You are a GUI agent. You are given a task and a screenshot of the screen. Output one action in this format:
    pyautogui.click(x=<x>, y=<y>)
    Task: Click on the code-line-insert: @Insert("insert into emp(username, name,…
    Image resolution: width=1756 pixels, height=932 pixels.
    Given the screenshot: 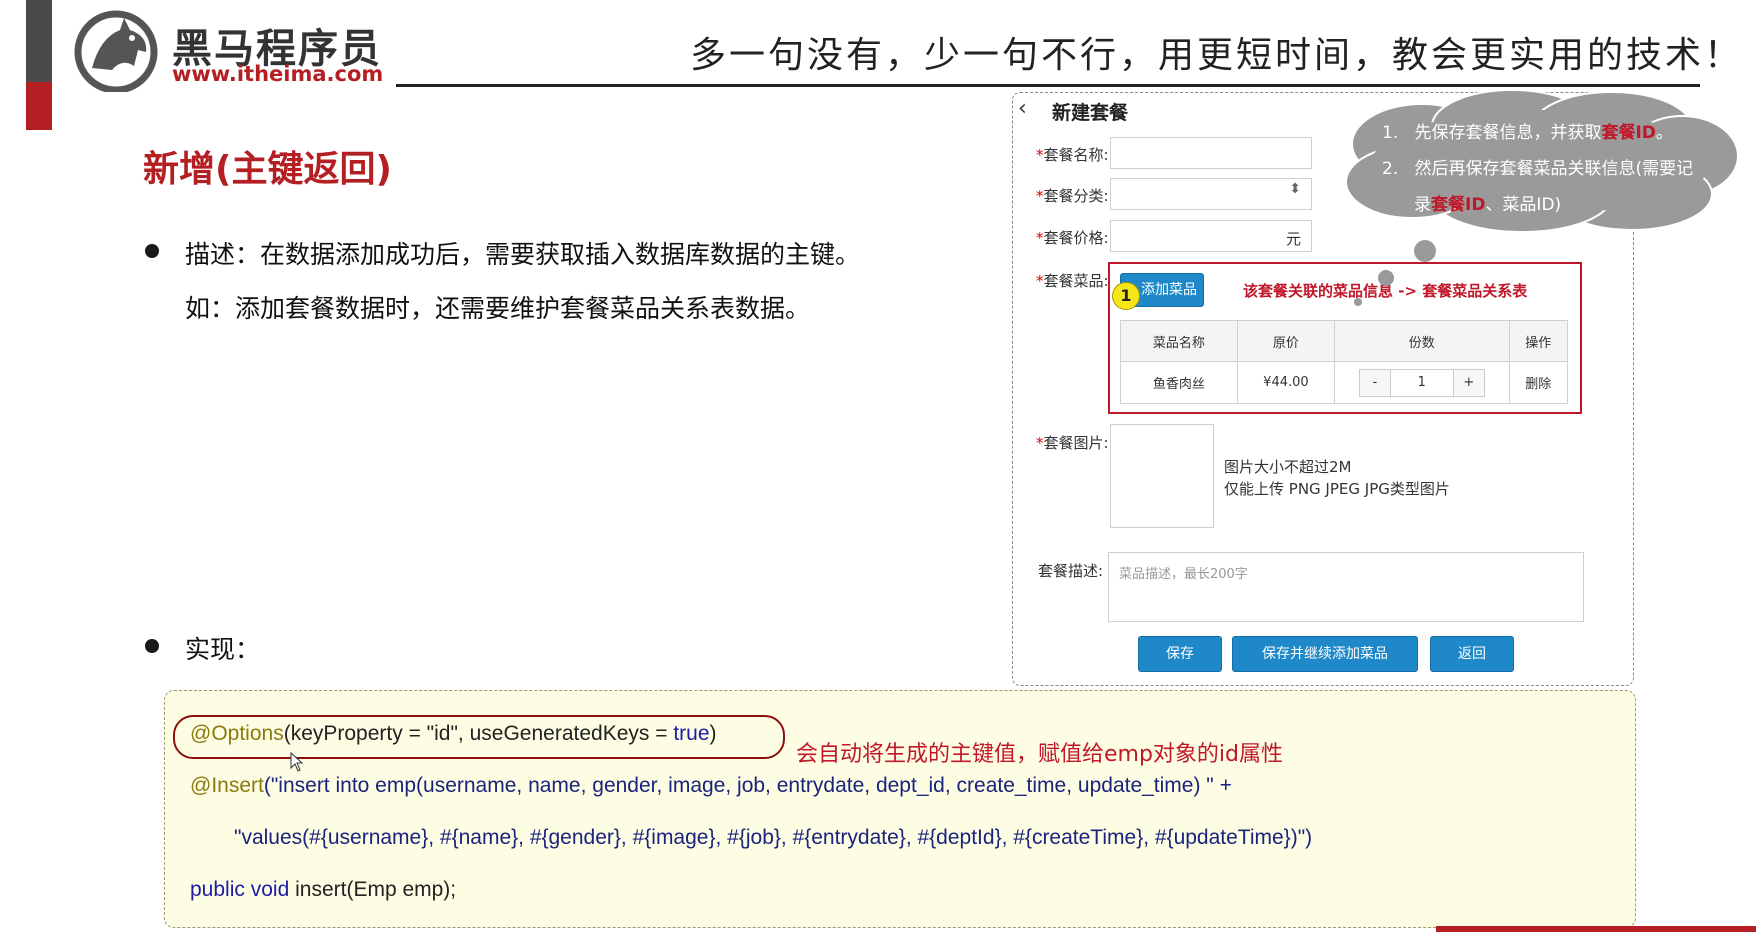 What is the action you would take?
    pyautogui.click(x=711, y=785)
    